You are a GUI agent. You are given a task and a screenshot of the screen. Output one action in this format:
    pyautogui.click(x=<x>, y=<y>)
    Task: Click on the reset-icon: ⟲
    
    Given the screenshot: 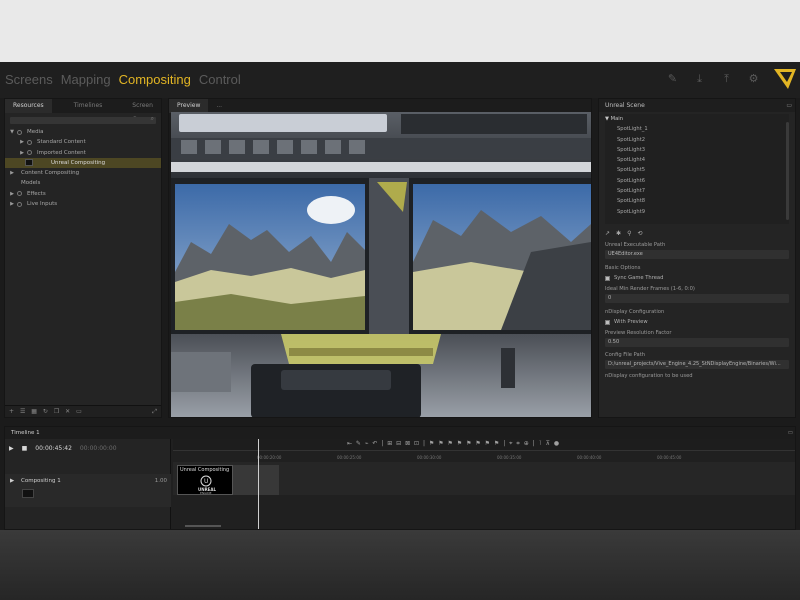 What is the action you would take?
    pyautogui.click(x=639, y=234)
    